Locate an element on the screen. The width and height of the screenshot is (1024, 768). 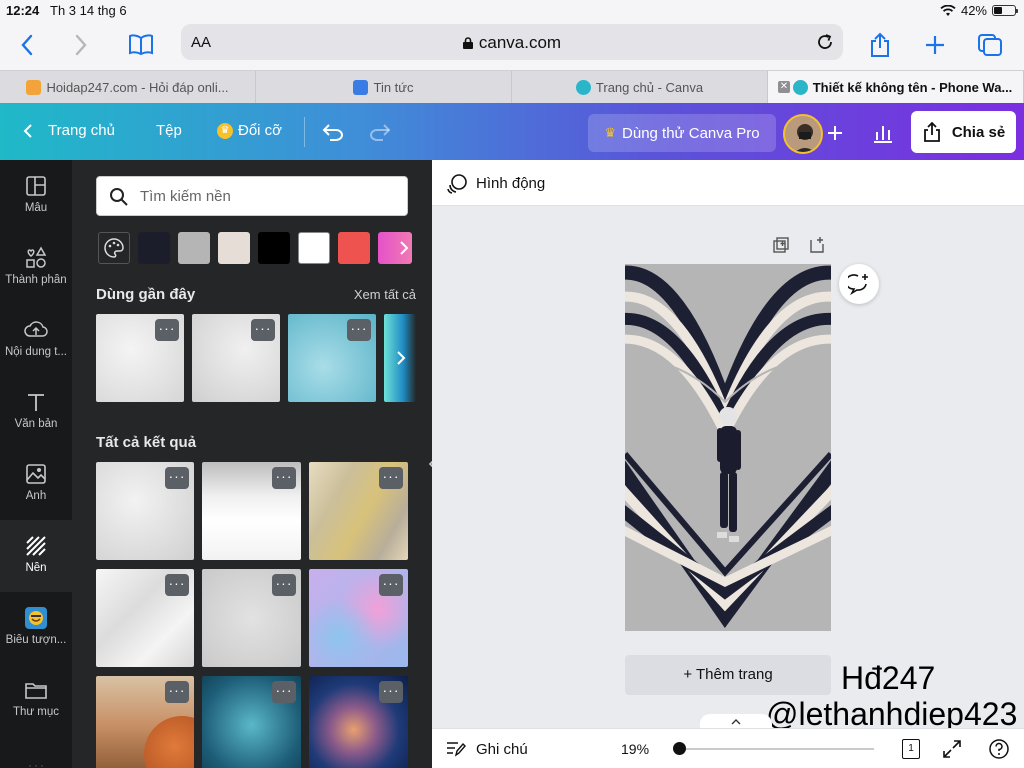
address-bar: AA canva.com is located at coordinates (512, 42).